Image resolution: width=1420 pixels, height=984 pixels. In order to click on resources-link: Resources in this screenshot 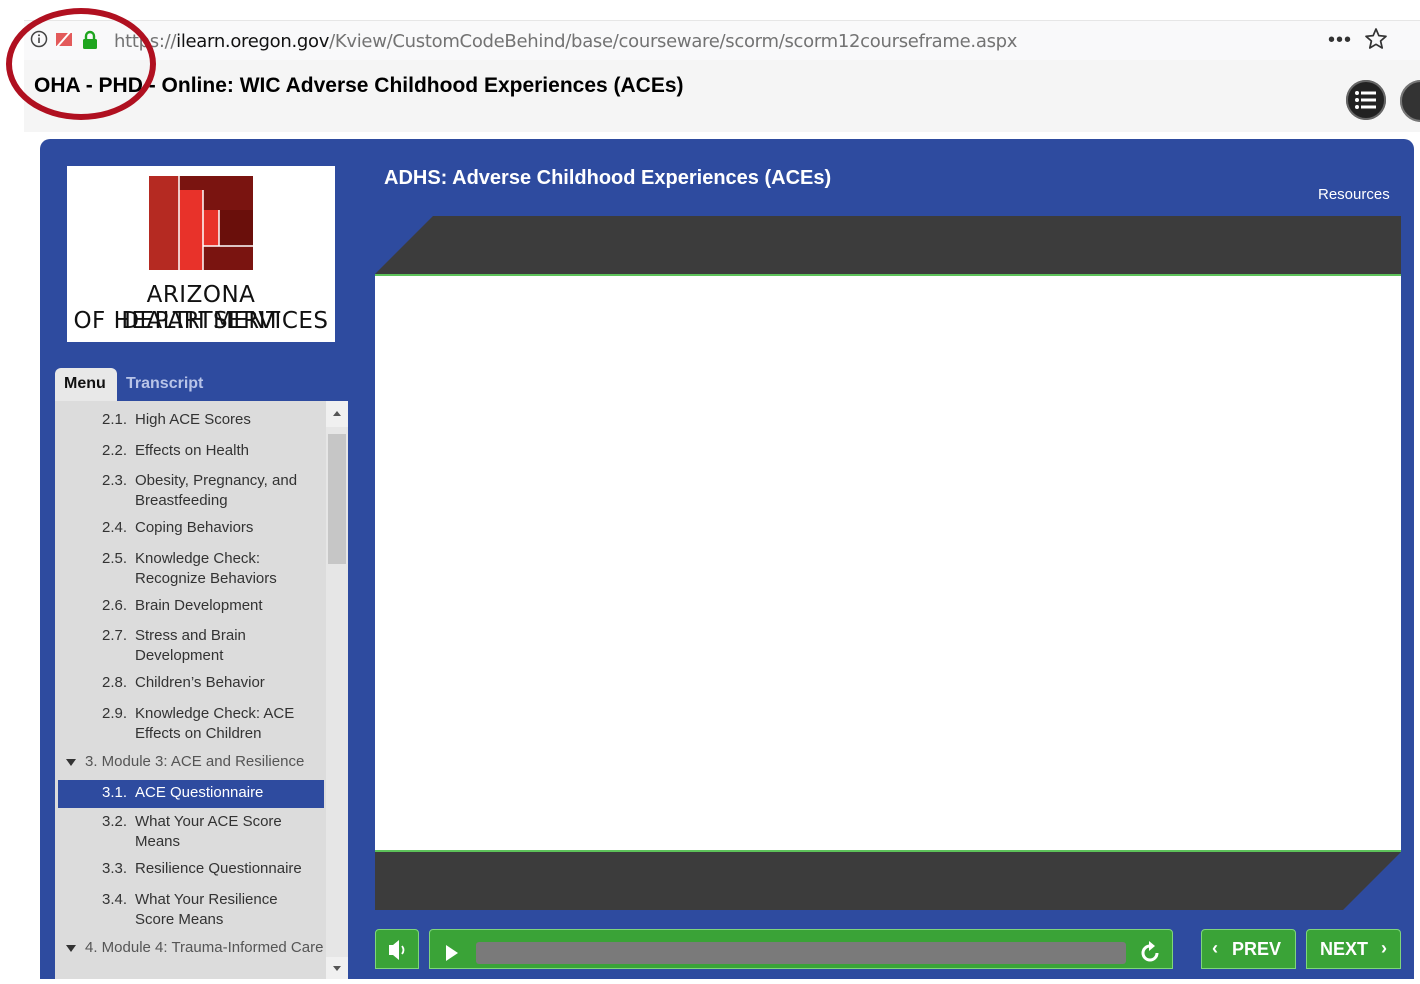, I will do `click(1354, 194)`.